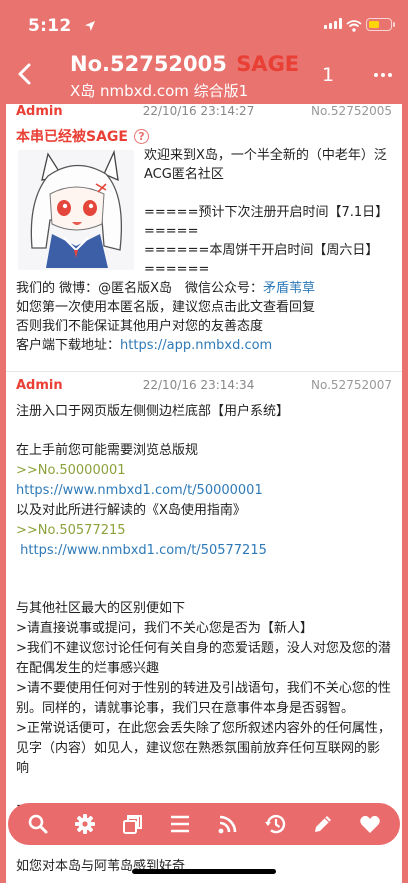 This screenshot has width=408, height=883. Describe the element at coordinates (203, 658) in the screenshot. I see `text-line: >我们不建议您讨论任何有关自身的恋爱话题，没人对您及您的潜在配偶发生的烂事感兴趣` at that location.